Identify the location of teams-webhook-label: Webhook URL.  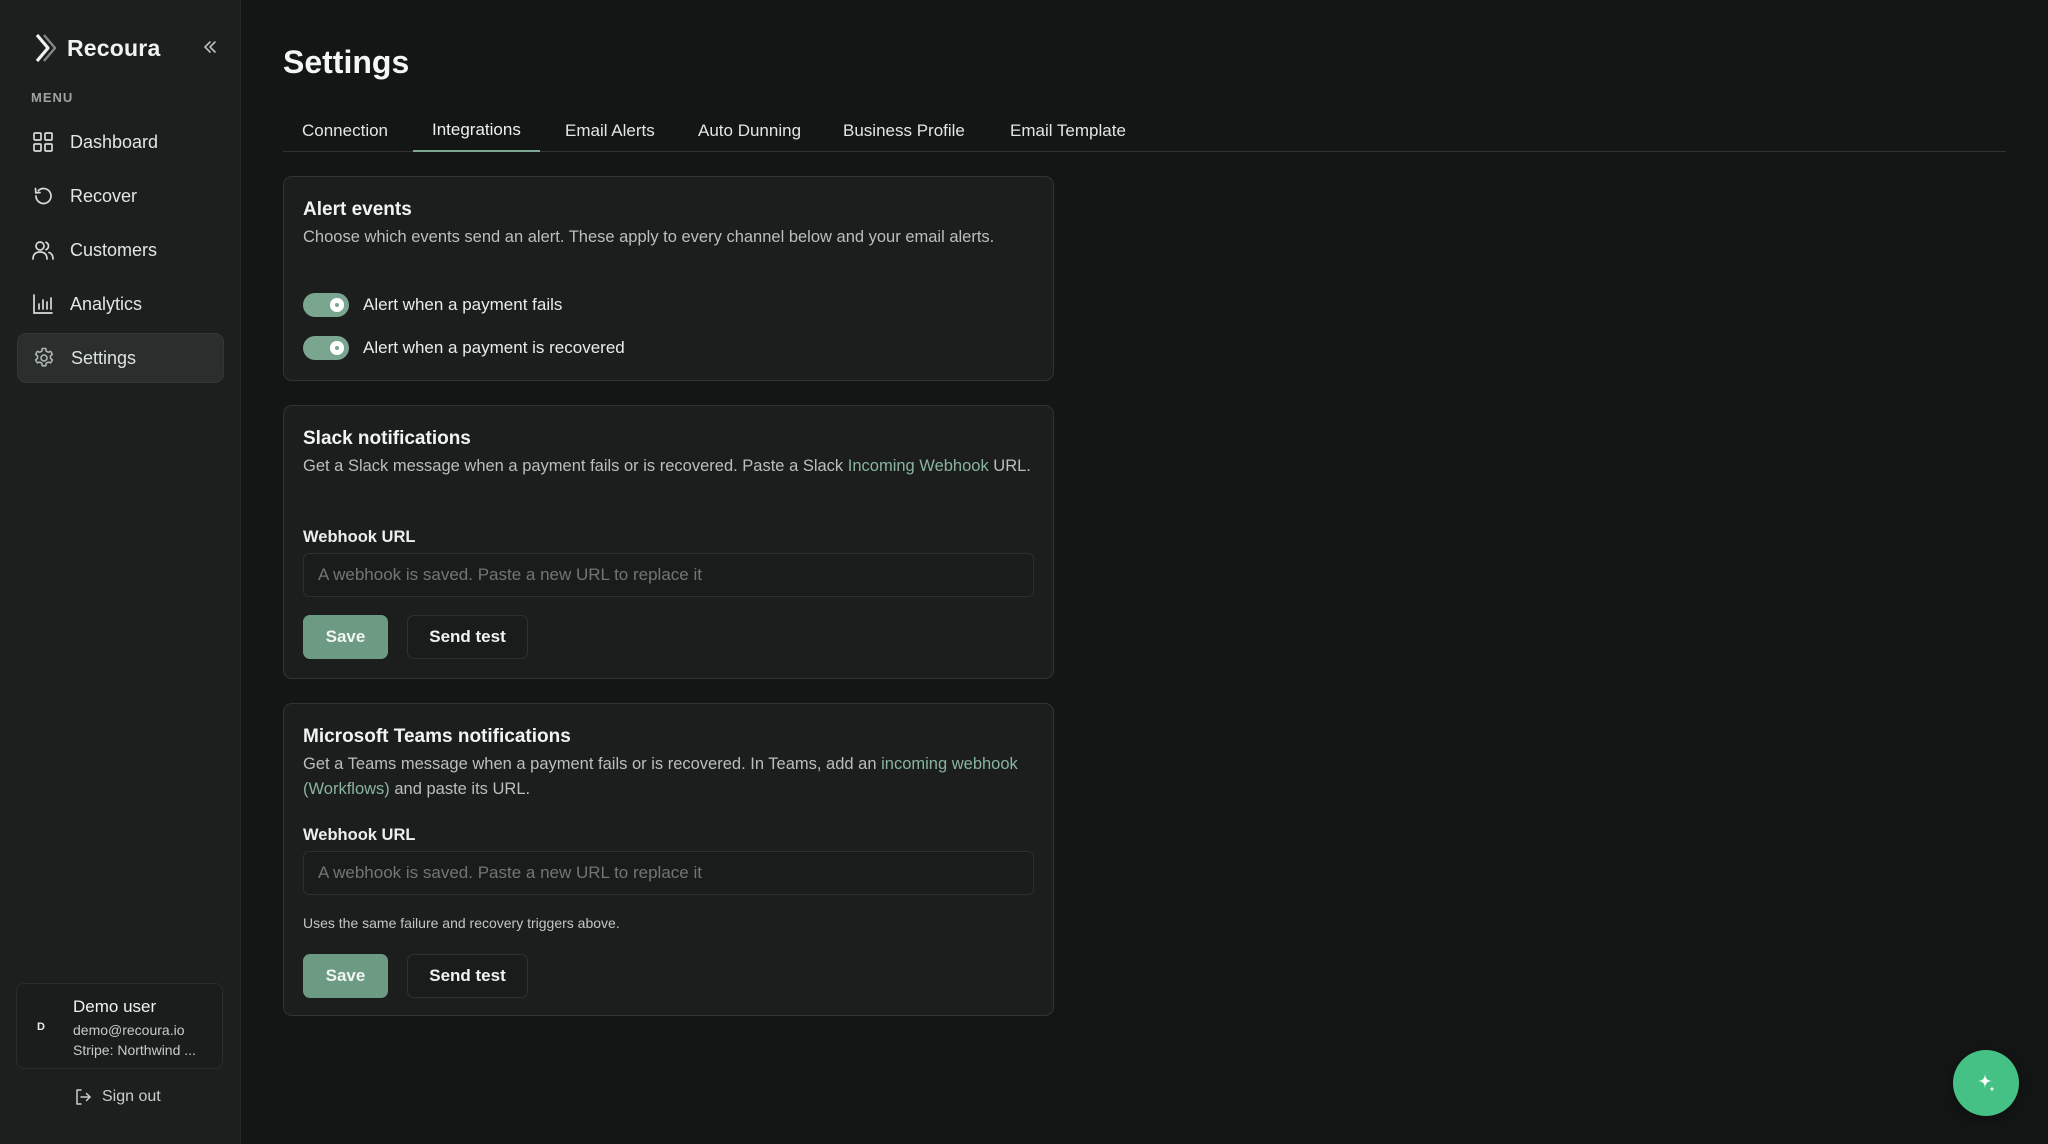
(359, 835).